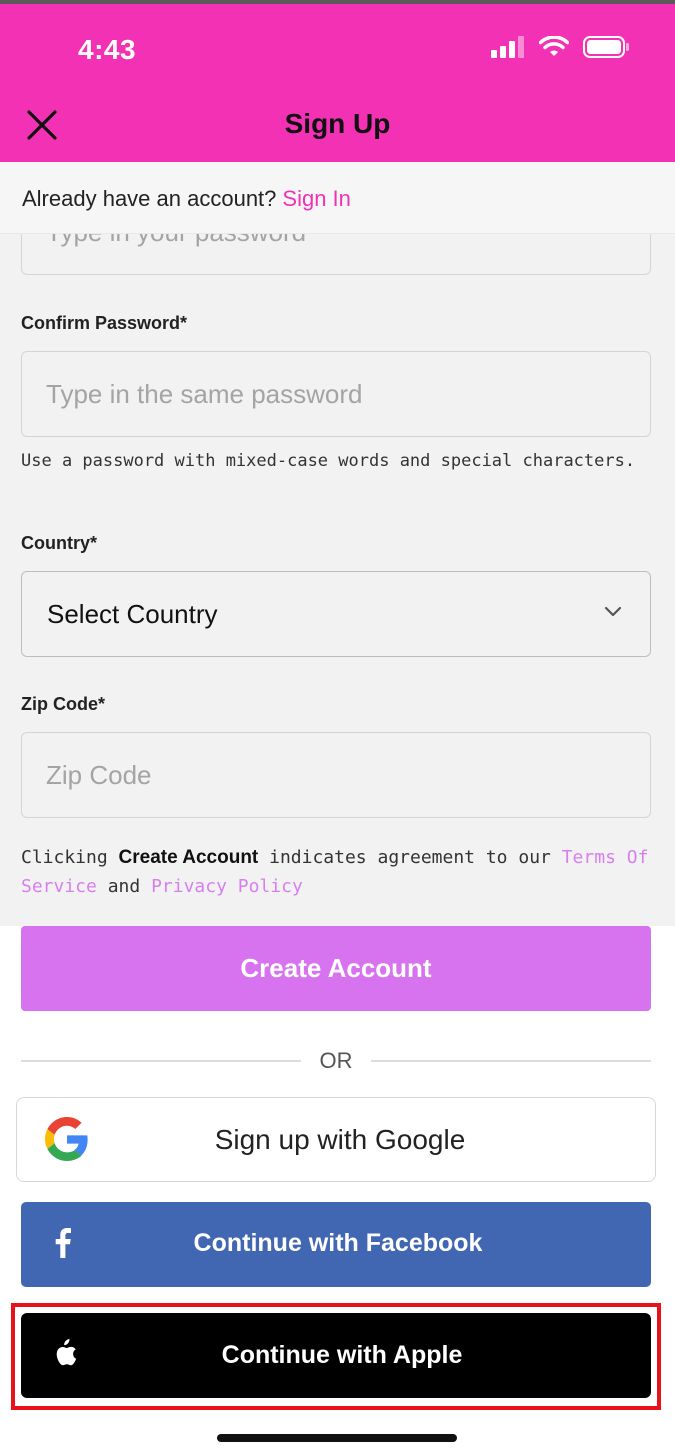 The width and height of the screenshot is (675, 1456). What do you see at coordinates (107, 49) in the screenshot?
I see `status-time: 4:43` at bounding box center [107, 49].